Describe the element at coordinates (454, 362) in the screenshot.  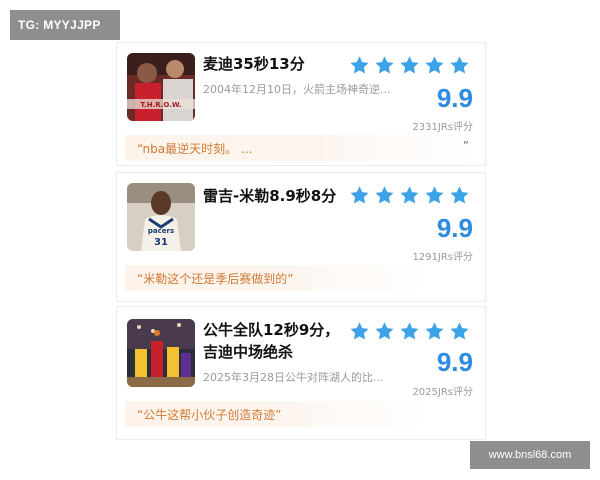
I see `card-3-score: 9.9` at that location.